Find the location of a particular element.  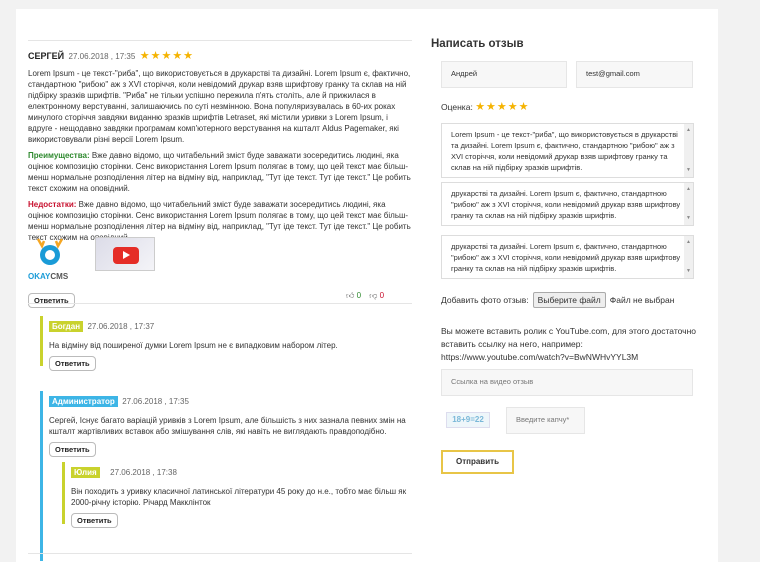

review-actions: Ответить is located at coordinates (51, 299).